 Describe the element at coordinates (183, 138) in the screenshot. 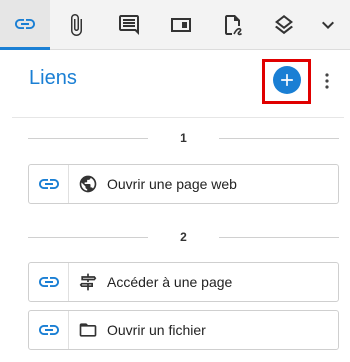

I see `group-header-1: 1` at that location.